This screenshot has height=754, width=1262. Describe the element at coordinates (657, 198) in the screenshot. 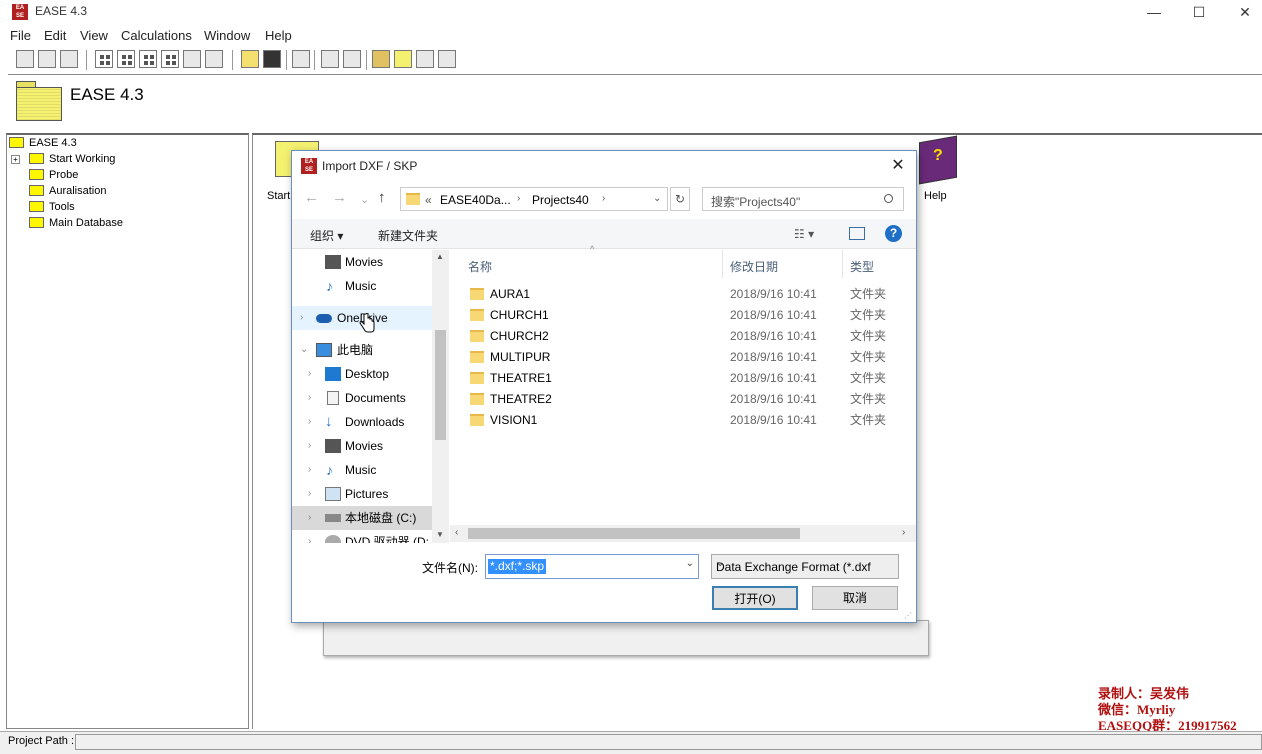

I see `address-dropdown-icon: ⌄` at that location.